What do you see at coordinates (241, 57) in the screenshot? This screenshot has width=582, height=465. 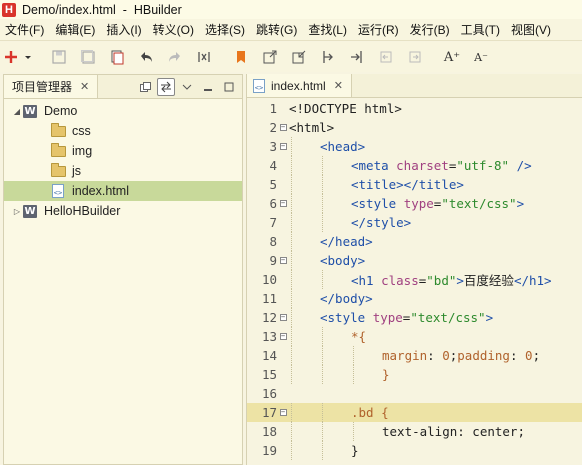 I see `bookmark-icon` at bounding box center [241, 57].